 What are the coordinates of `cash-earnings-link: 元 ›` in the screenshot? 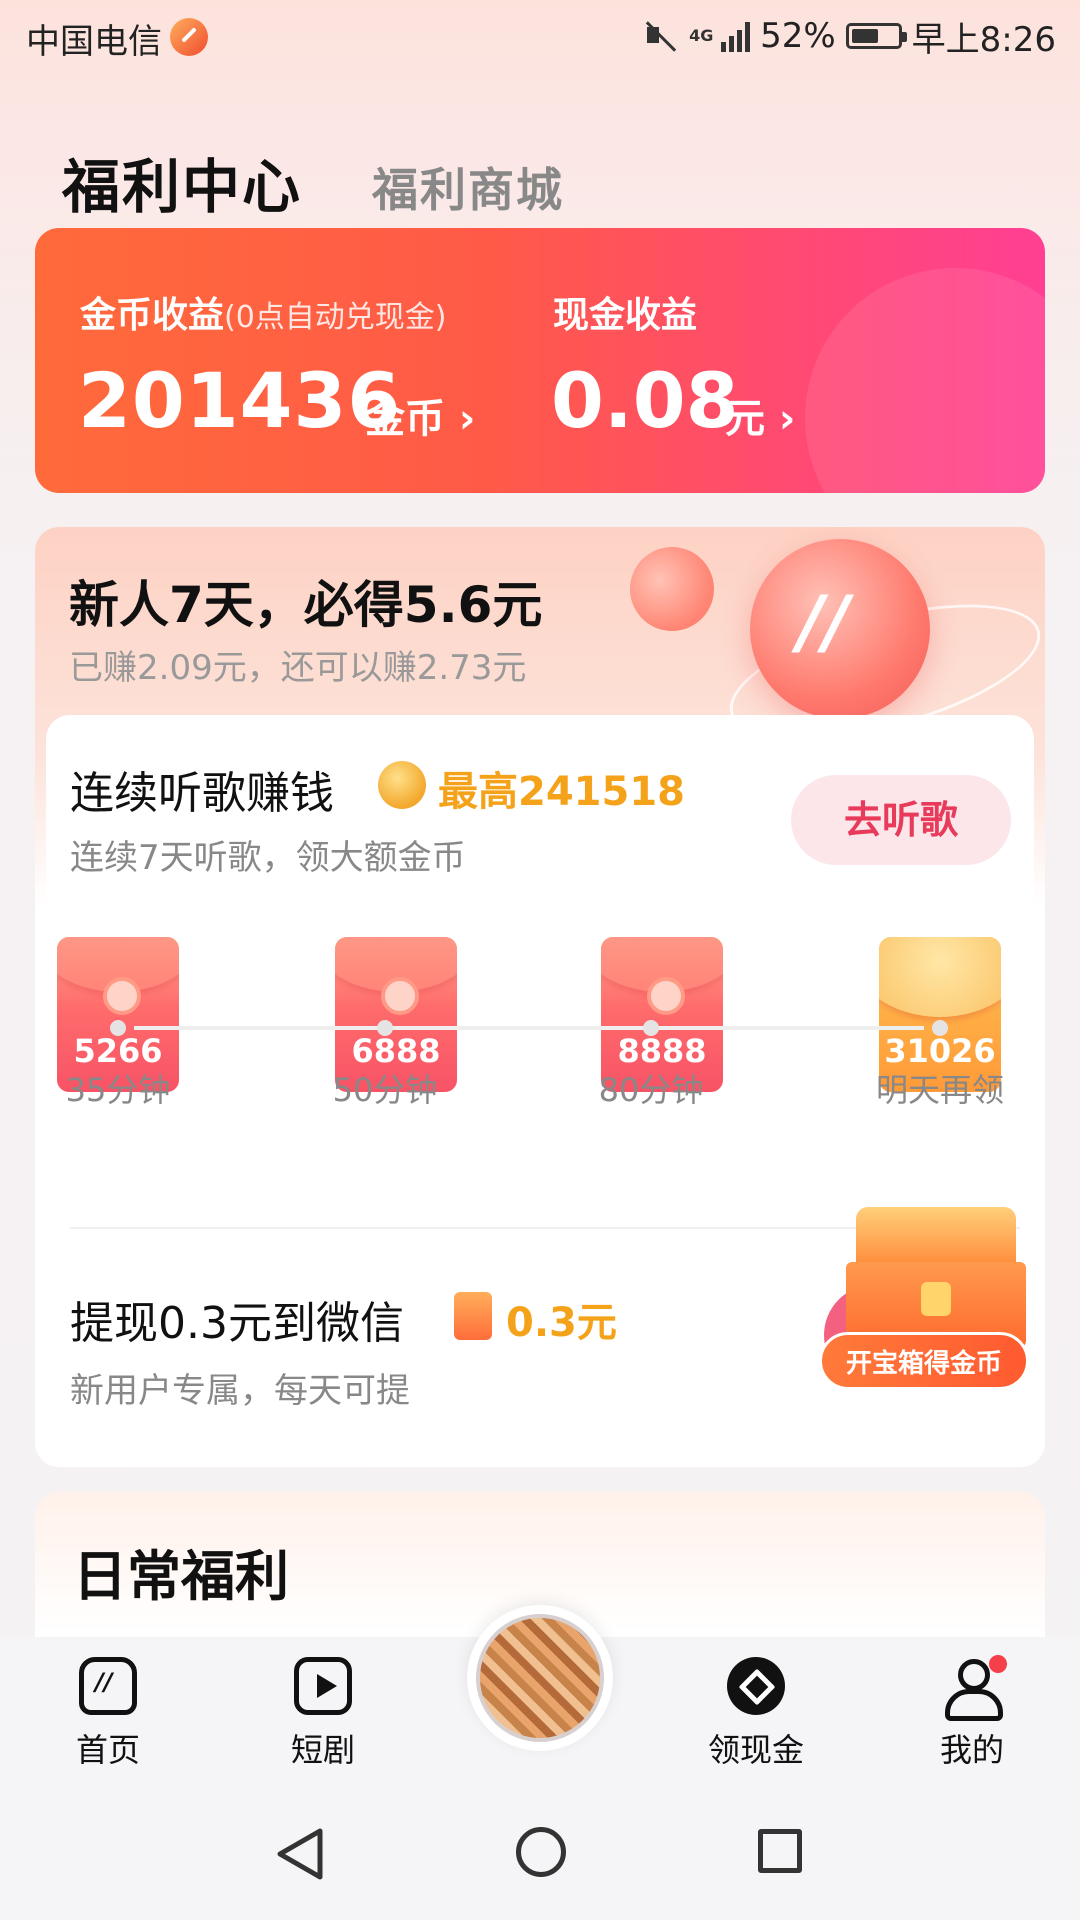 It's located at (760, 415).